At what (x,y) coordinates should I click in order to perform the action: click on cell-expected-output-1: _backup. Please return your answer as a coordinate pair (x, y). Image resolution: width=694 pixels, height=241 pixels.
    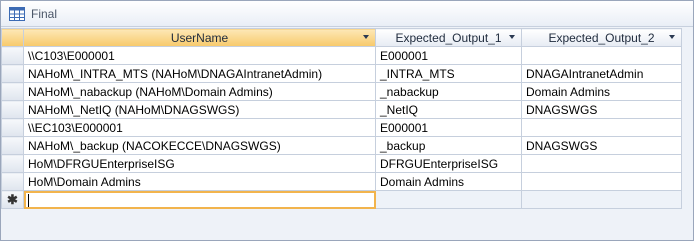
    Looking at the image, I should click on (448, 145).